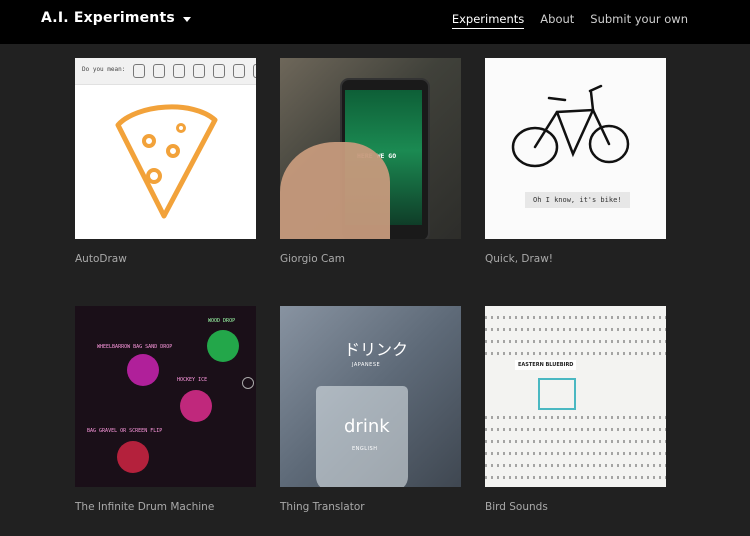 The width and height of the screenshot is (750, 536). I want to click on experiment-card-autodraw: Do you mean: AutoDraw, so click(165, 161).